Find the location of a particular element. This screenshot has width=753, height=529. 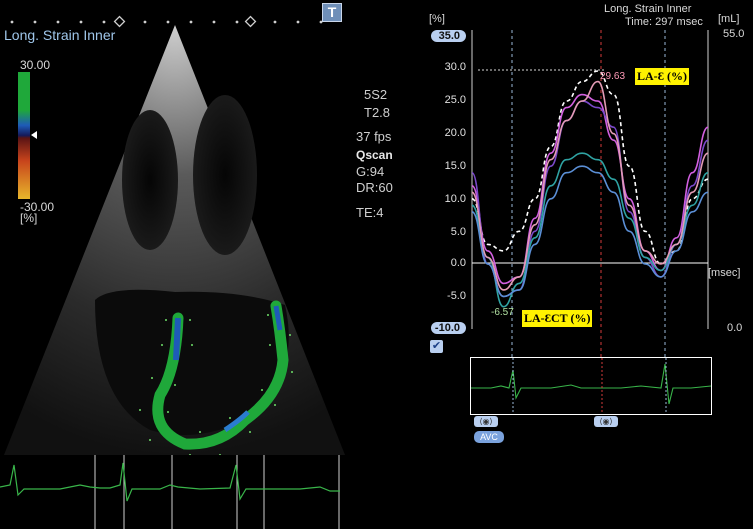

param-qscan: Qscan is located at coordinates (374, 155).